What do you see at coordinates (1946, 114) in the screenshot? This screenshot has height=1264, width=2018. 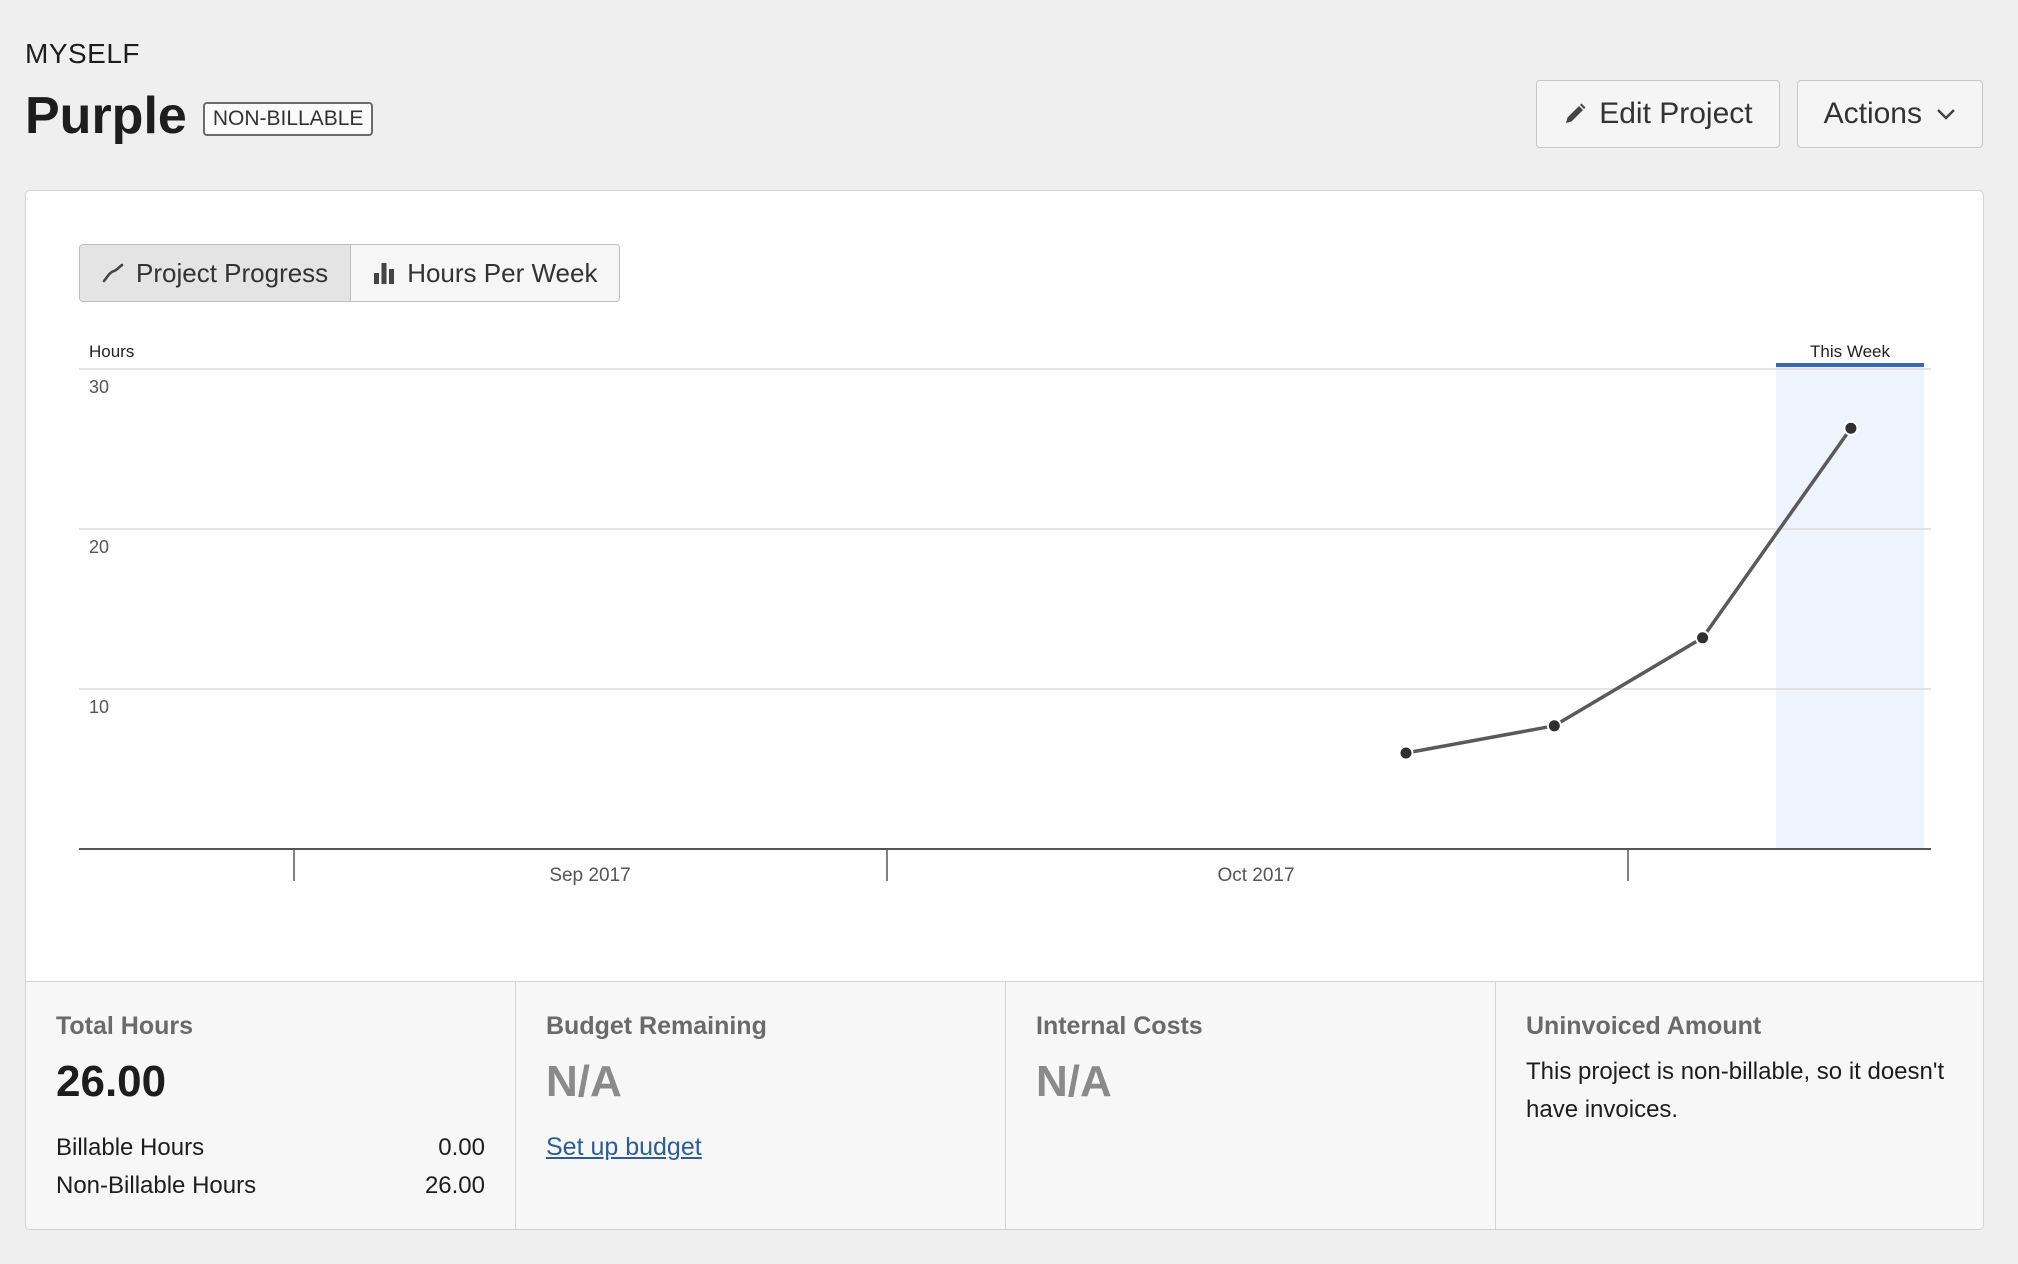 I see `chevron-down-icon` at bounding box center [1946, 114].